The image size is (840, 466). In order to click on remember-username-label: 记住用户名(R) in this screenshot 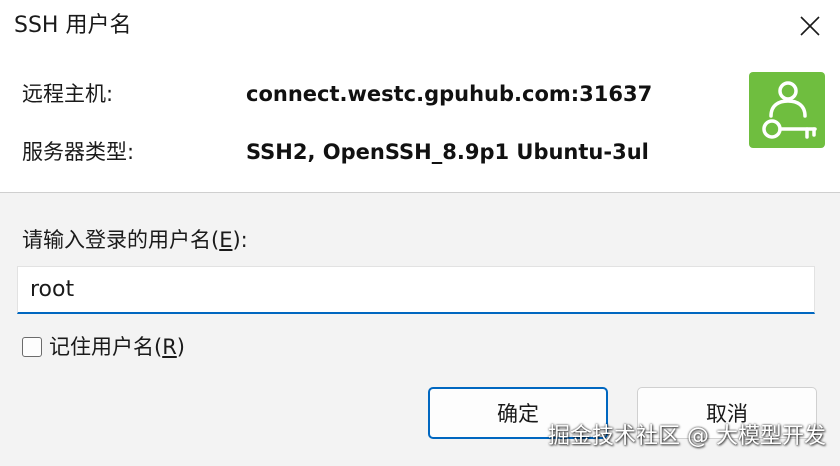, I will do `click(117, 347)`.